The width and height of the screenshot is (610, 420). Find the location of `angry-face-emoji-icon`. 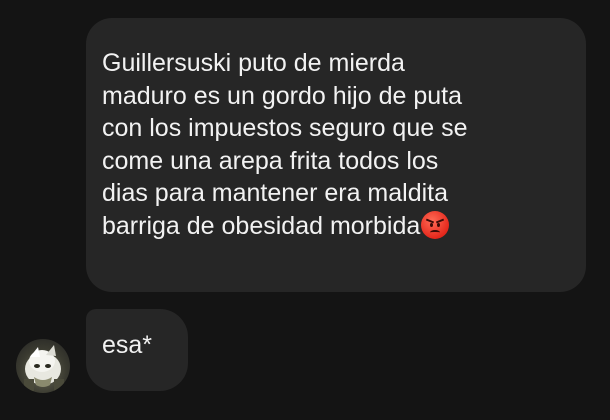

angry-face-emoji-icon is located at coordinates (435, 224).